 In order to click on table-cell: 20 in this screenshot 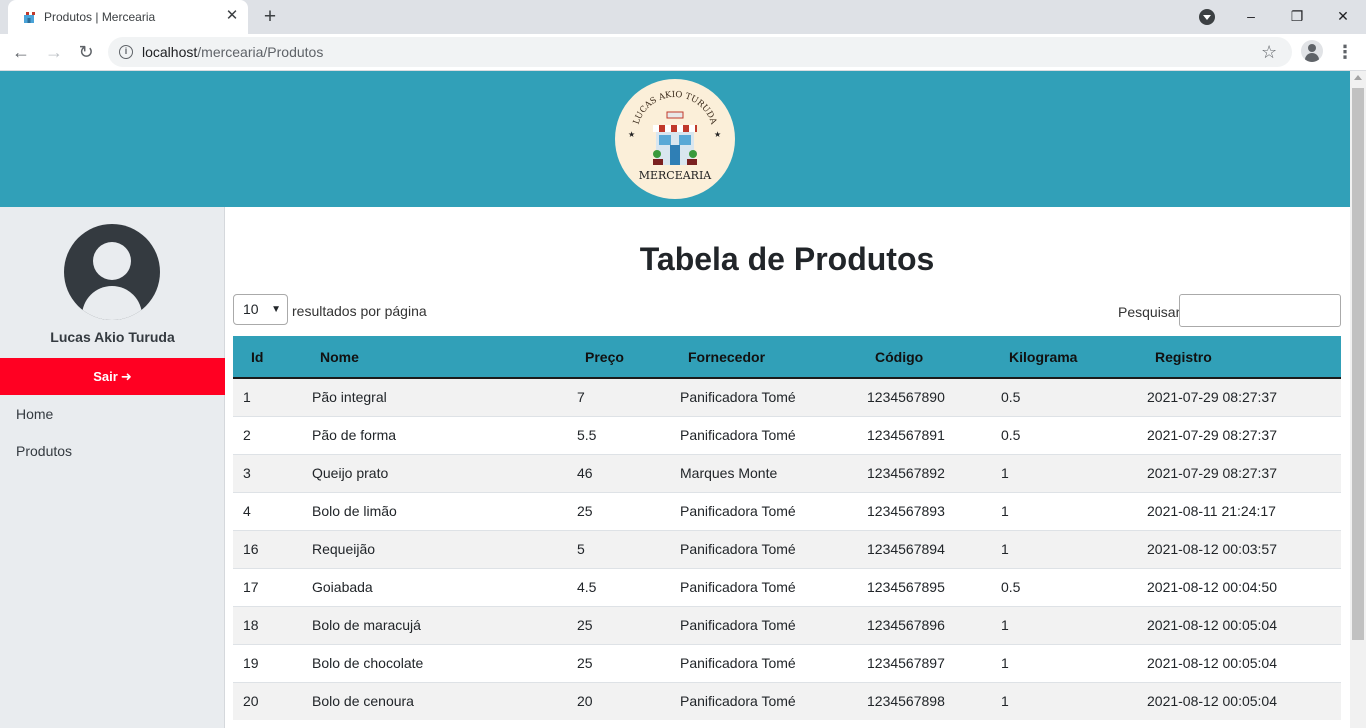, I will do `click(628, 700)`.